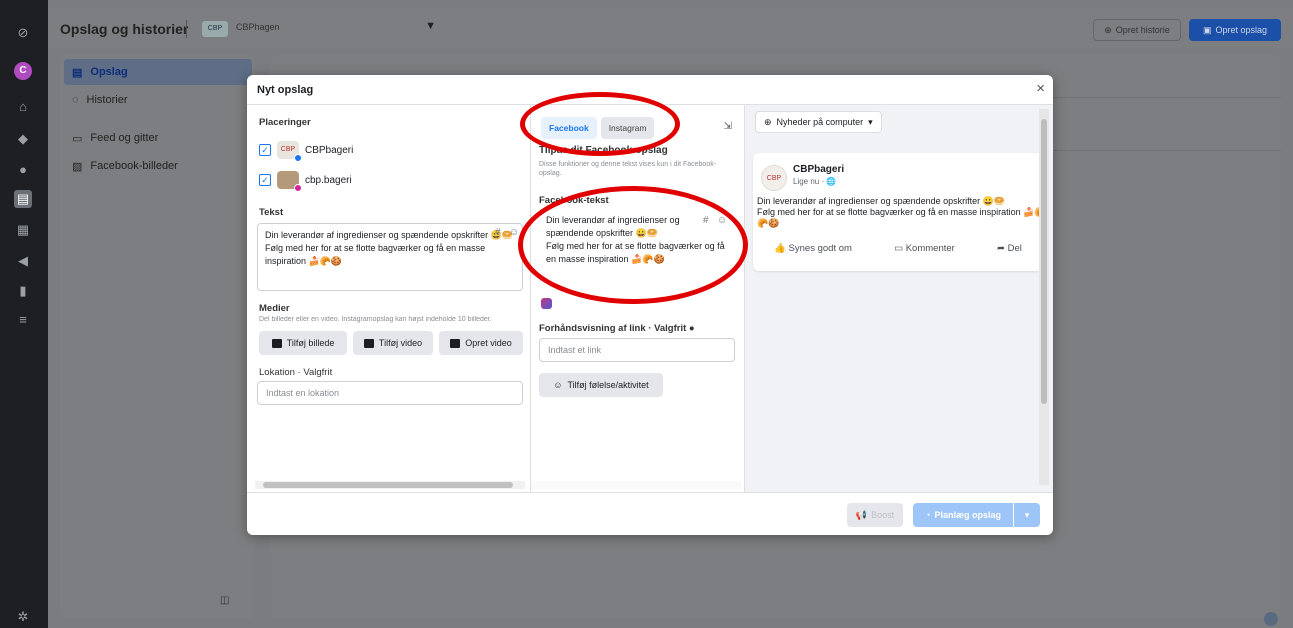 The image size is (1293, 628). Describe the element at coordinates (23, 170) in the screenshot. I see `inbox-icon: ●` at that location.